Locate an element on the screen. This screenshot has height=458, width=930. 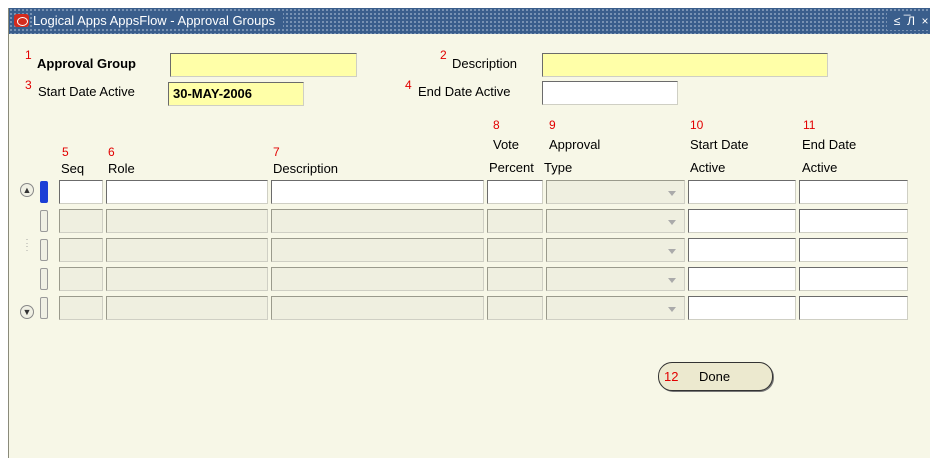
scroll-up-arrow-icon: ▲ is located at coordinates (27, 190).